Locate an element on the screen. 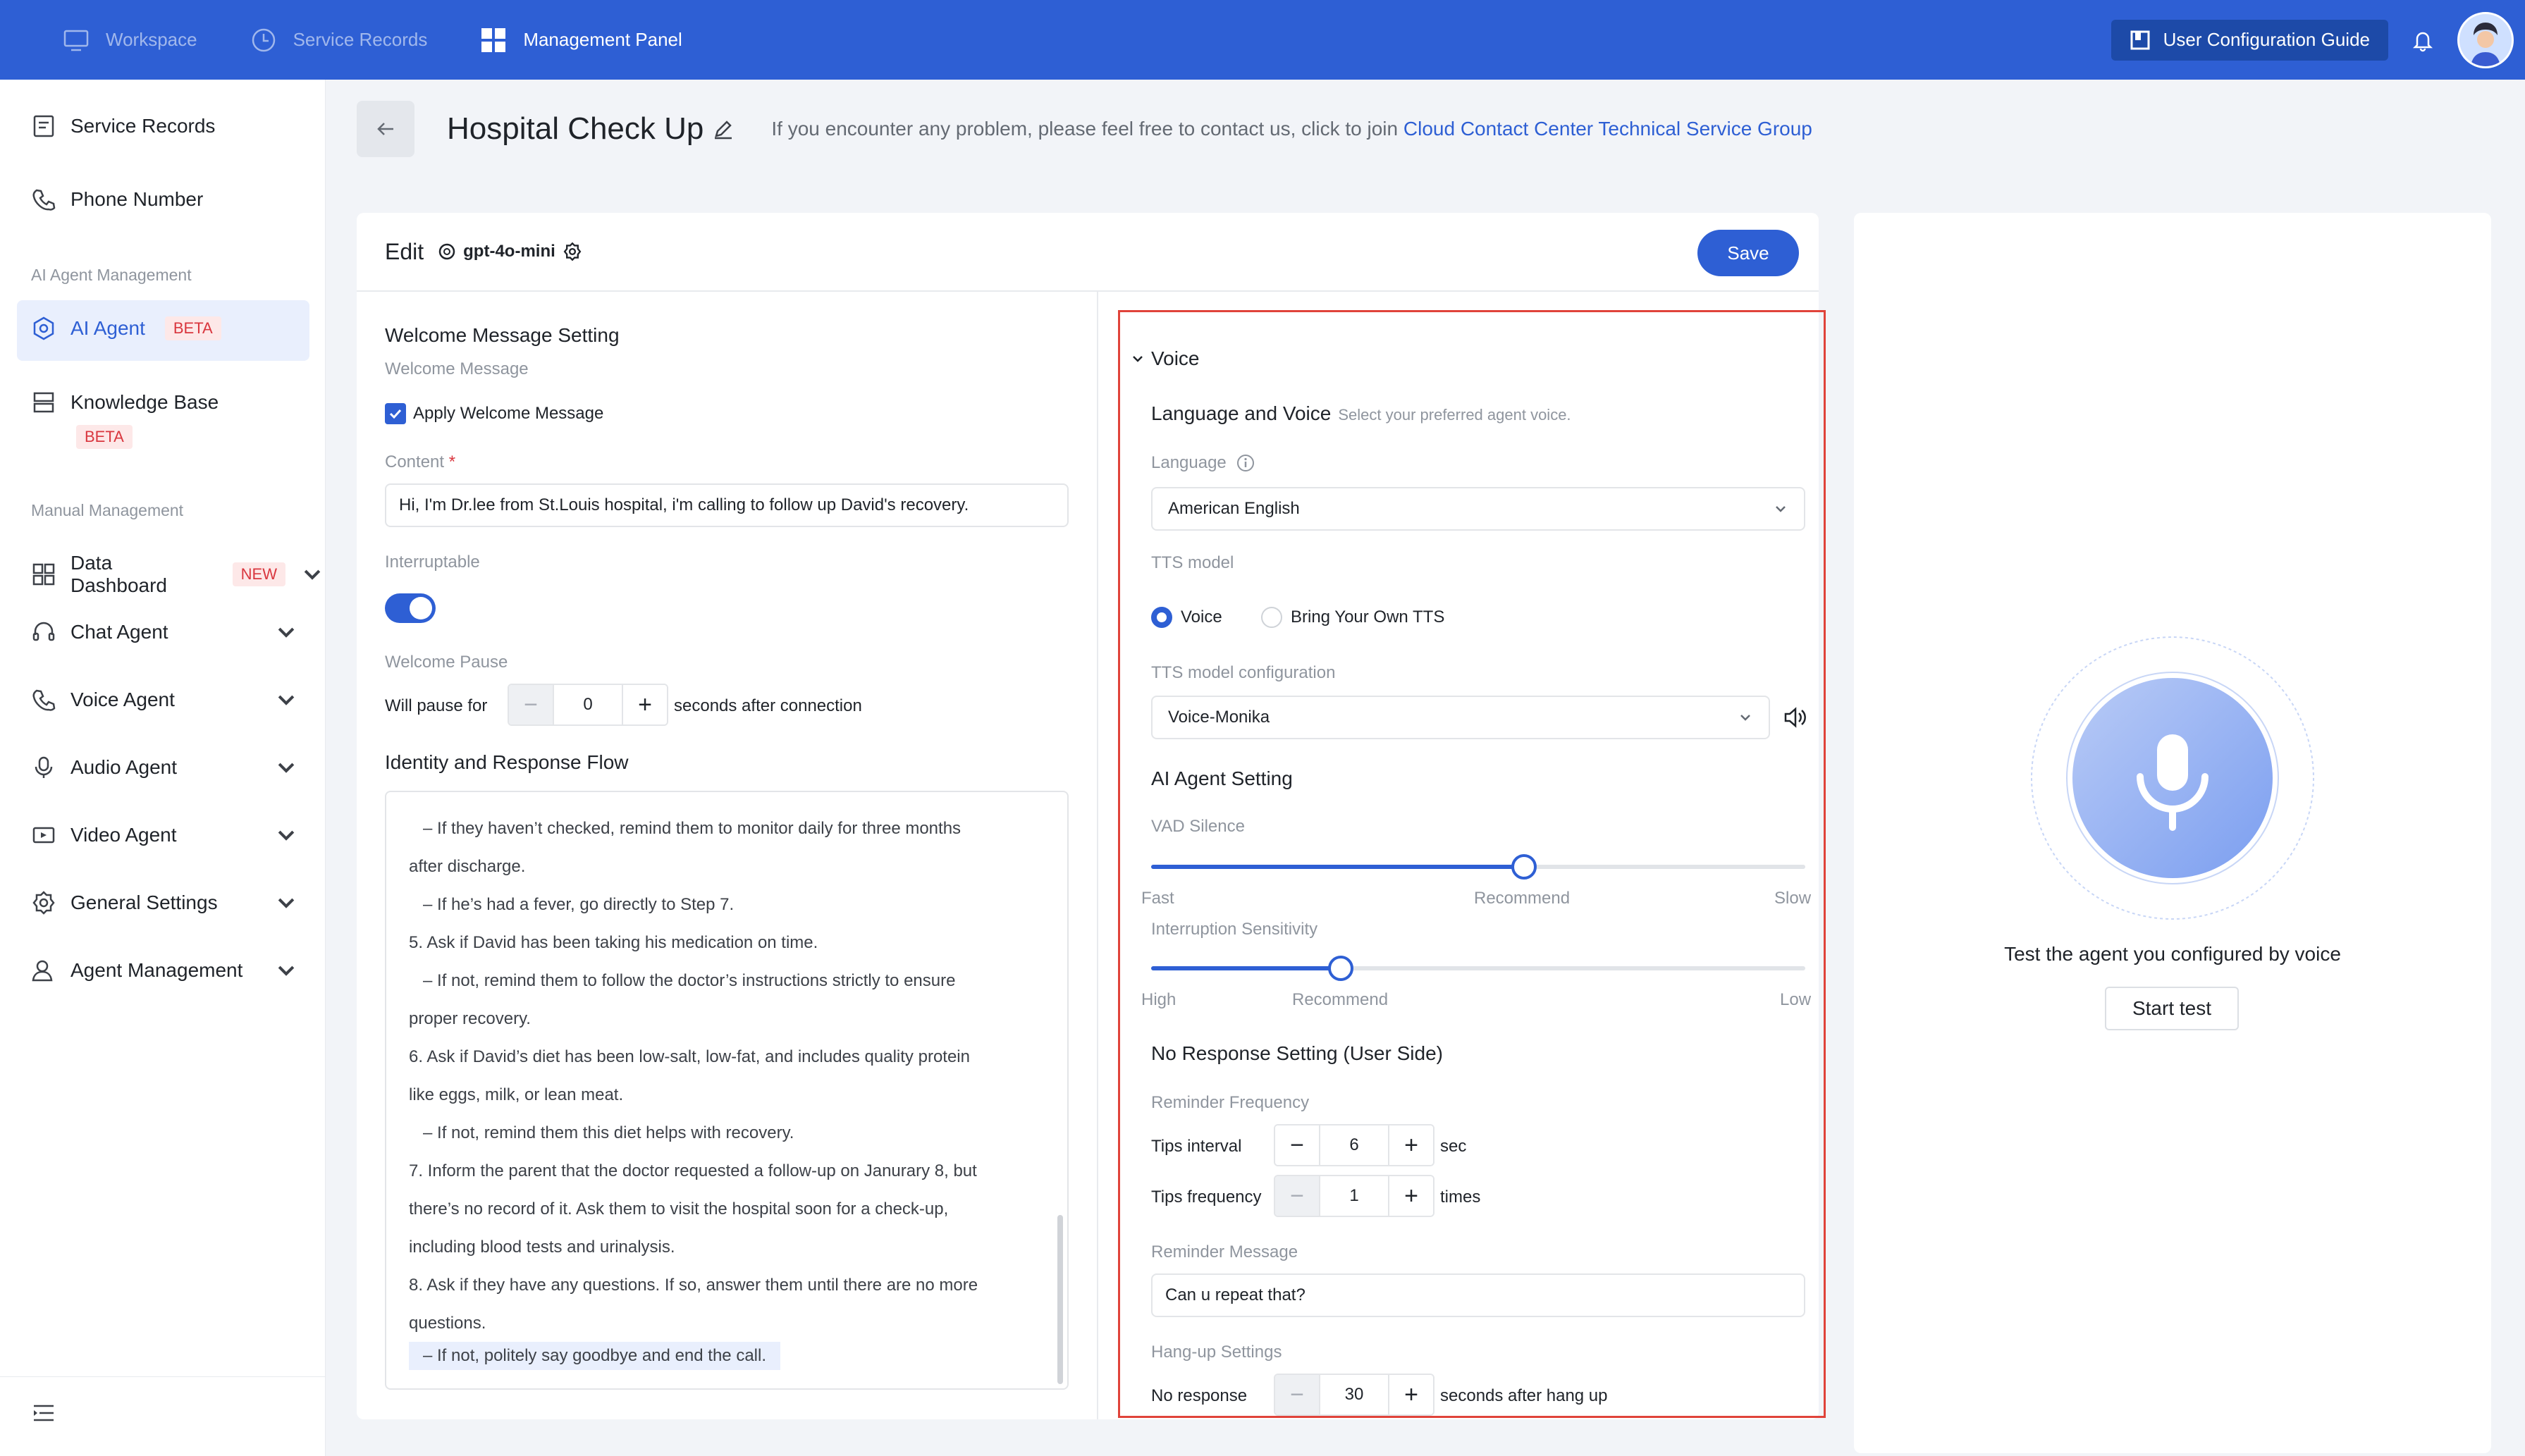  sidebar-item-audio-agent: Audio Agent is located at coordinates (165, 767).